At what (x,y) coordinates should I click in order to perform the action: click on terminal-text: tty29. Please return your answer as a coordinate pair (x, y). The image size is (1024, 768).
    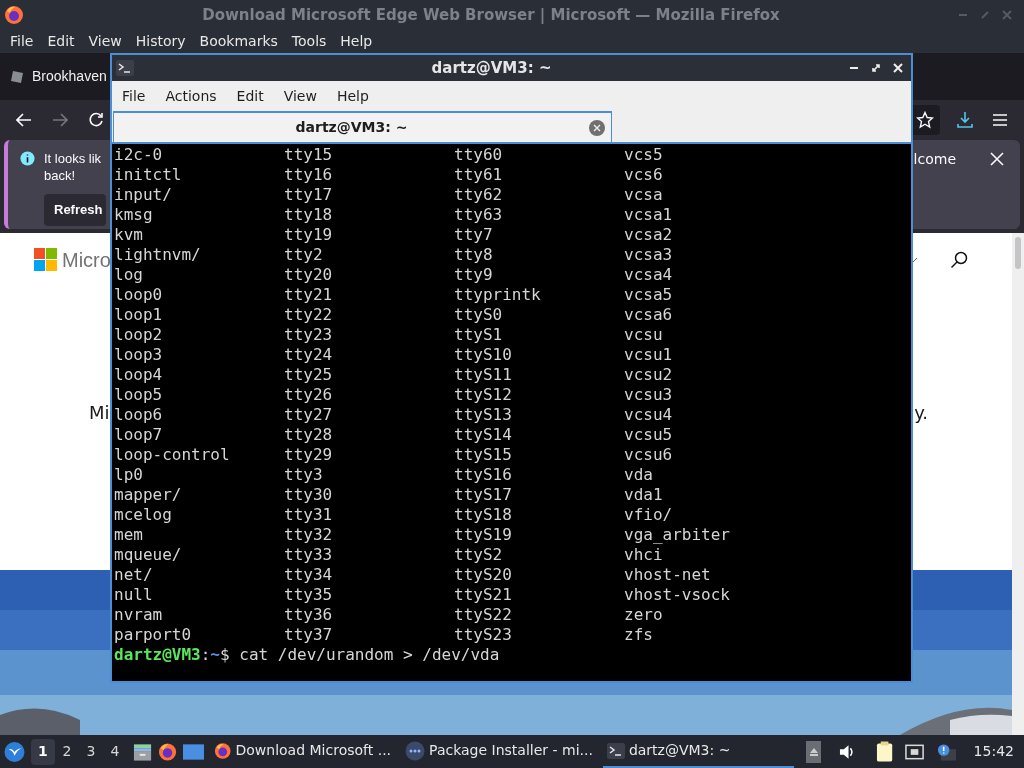
    Looking at the image, I should click on (309, 455).